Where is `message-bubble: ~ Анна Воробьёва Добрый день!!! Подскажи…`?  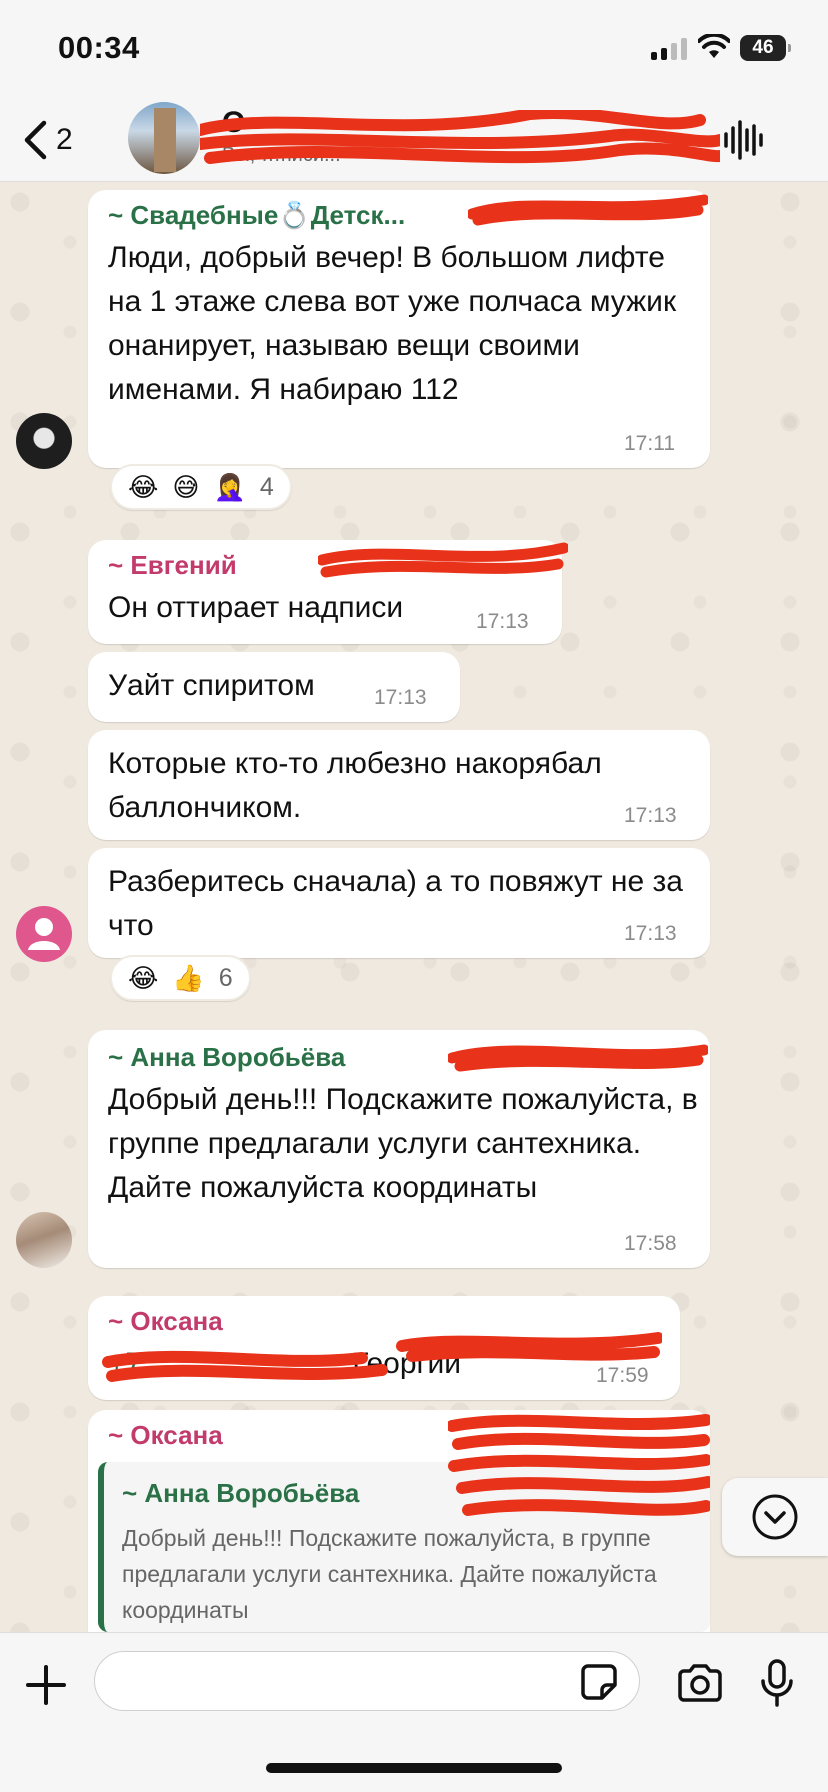
message-bubble: ~ Анна Воробьёва Добрый день!!! Подскажи… is located at coordinates (399, 1149).